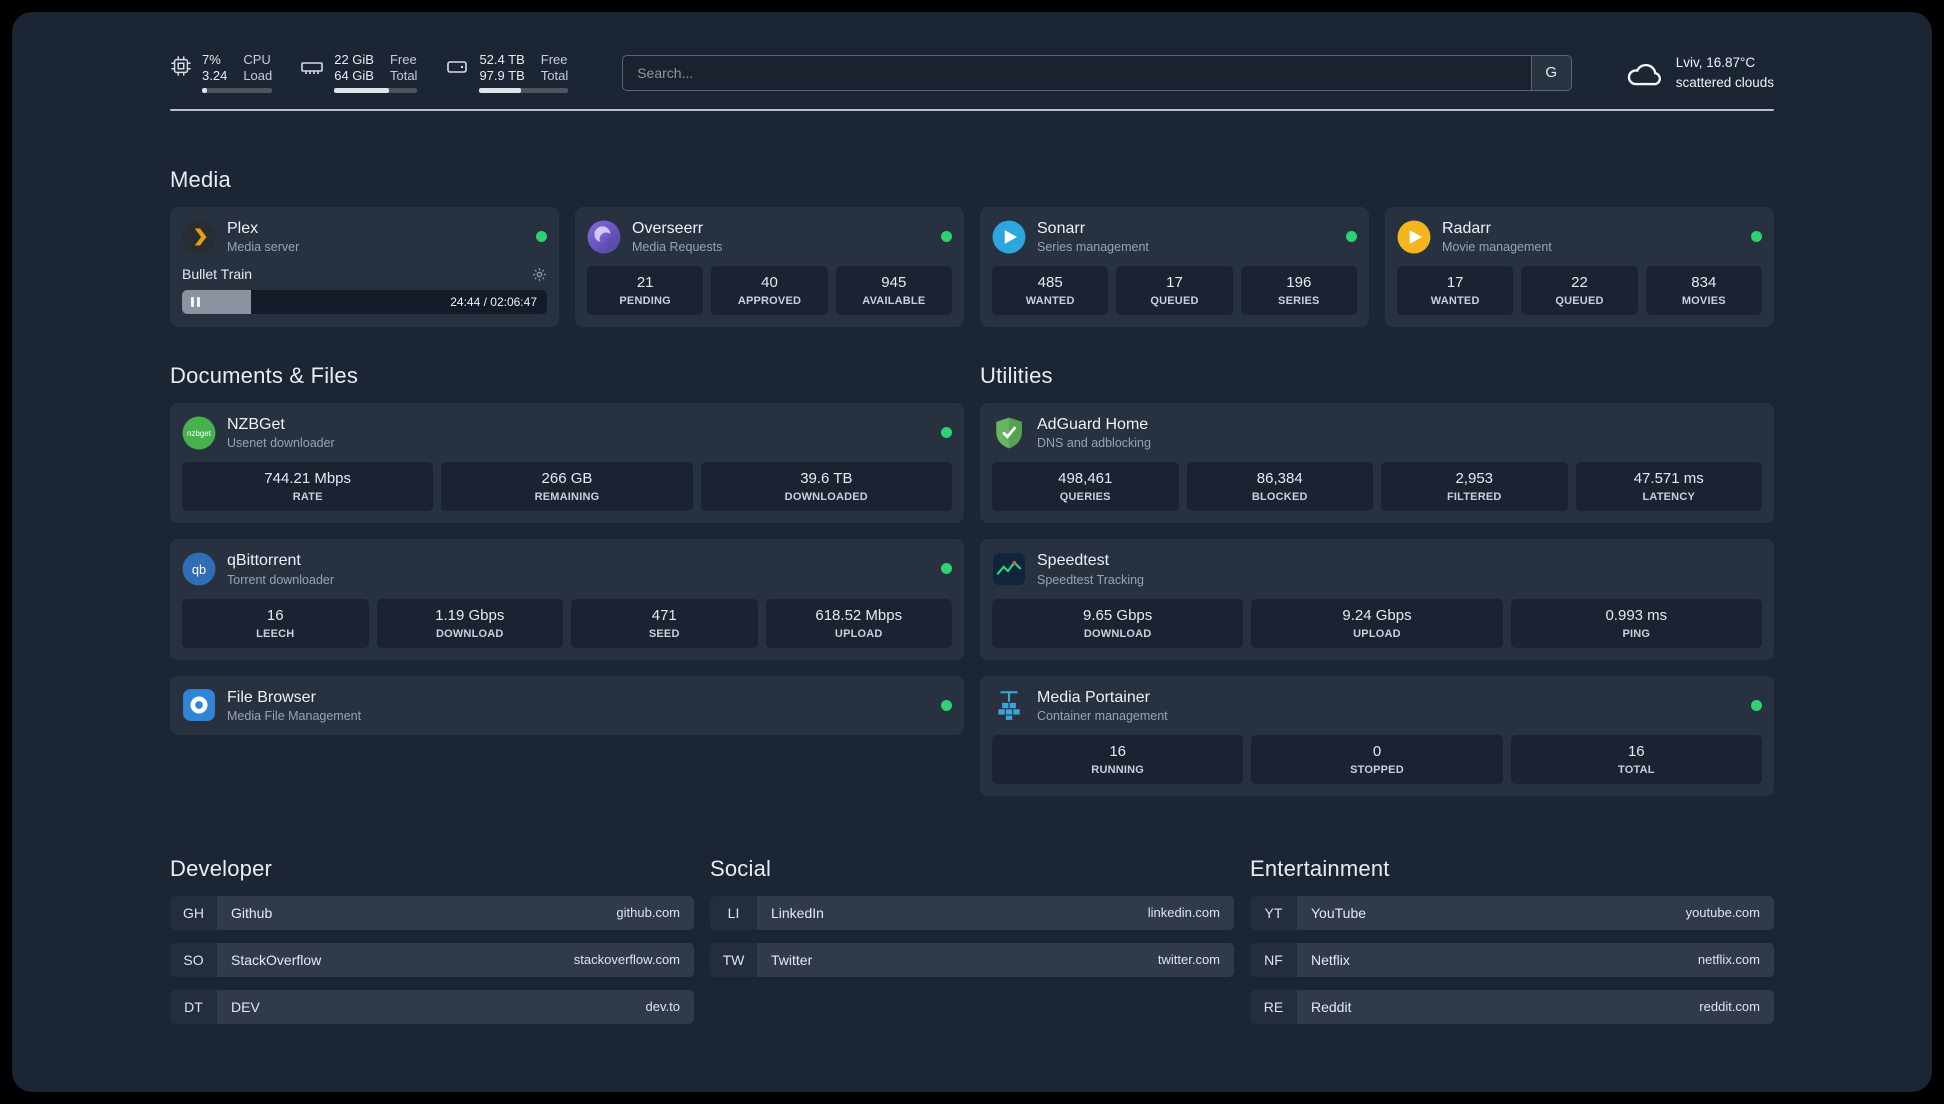  I want to click on weather-condition: scattered clouds, so click(1724, 82).